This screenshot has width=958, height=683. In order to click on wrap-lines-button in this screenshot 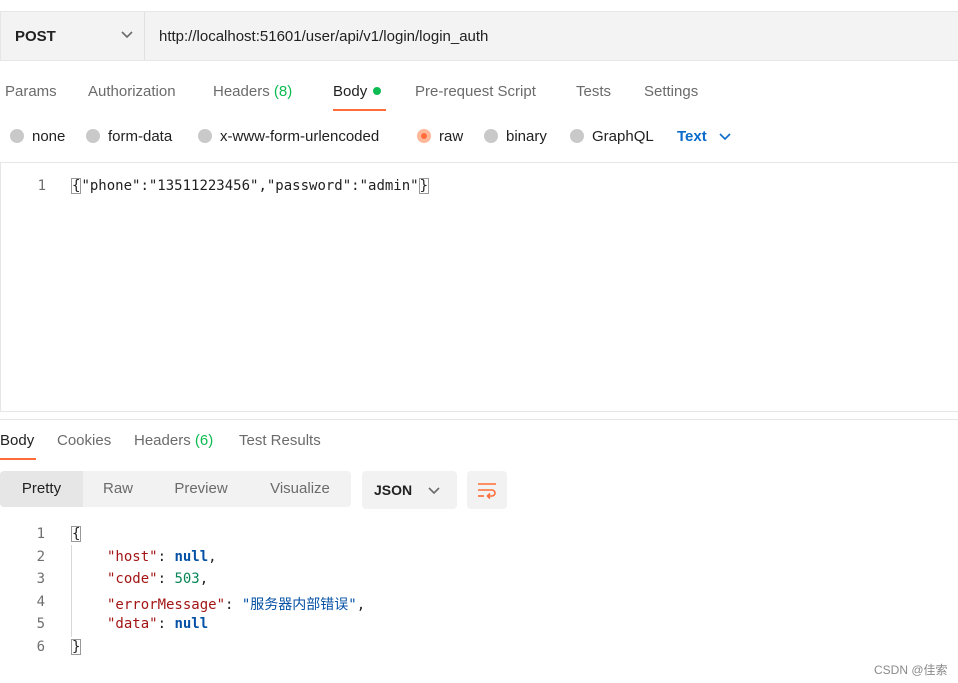, I will do `click(487, 490)`.